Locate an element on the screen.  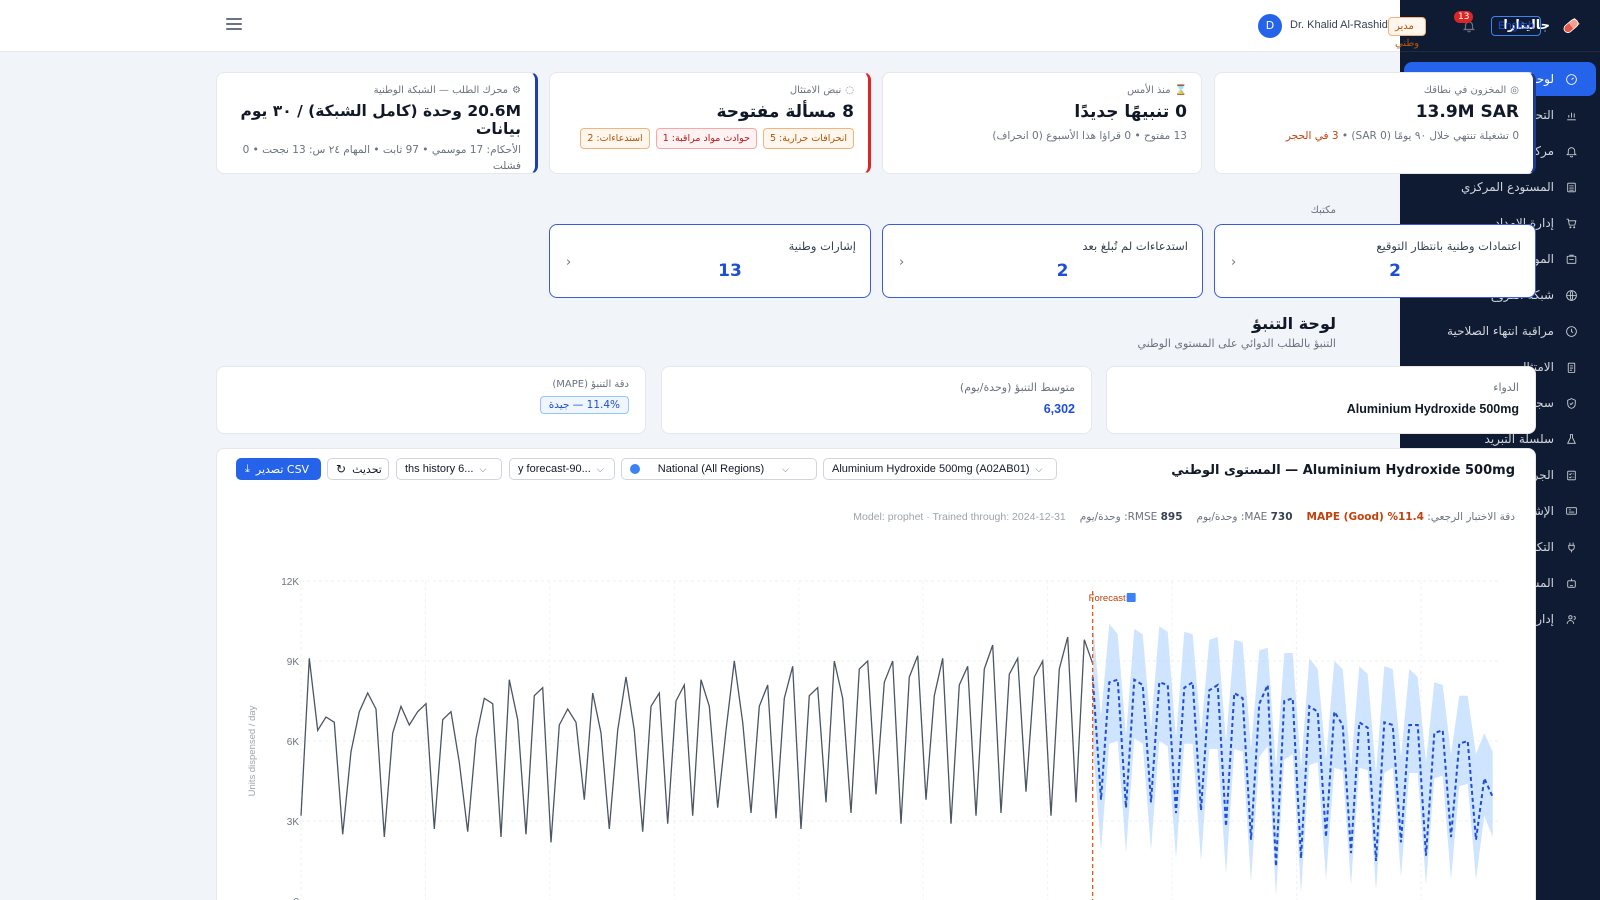
backtest-label: دقة الاختبار الرجعي: is located at coordinates (1471, 517).